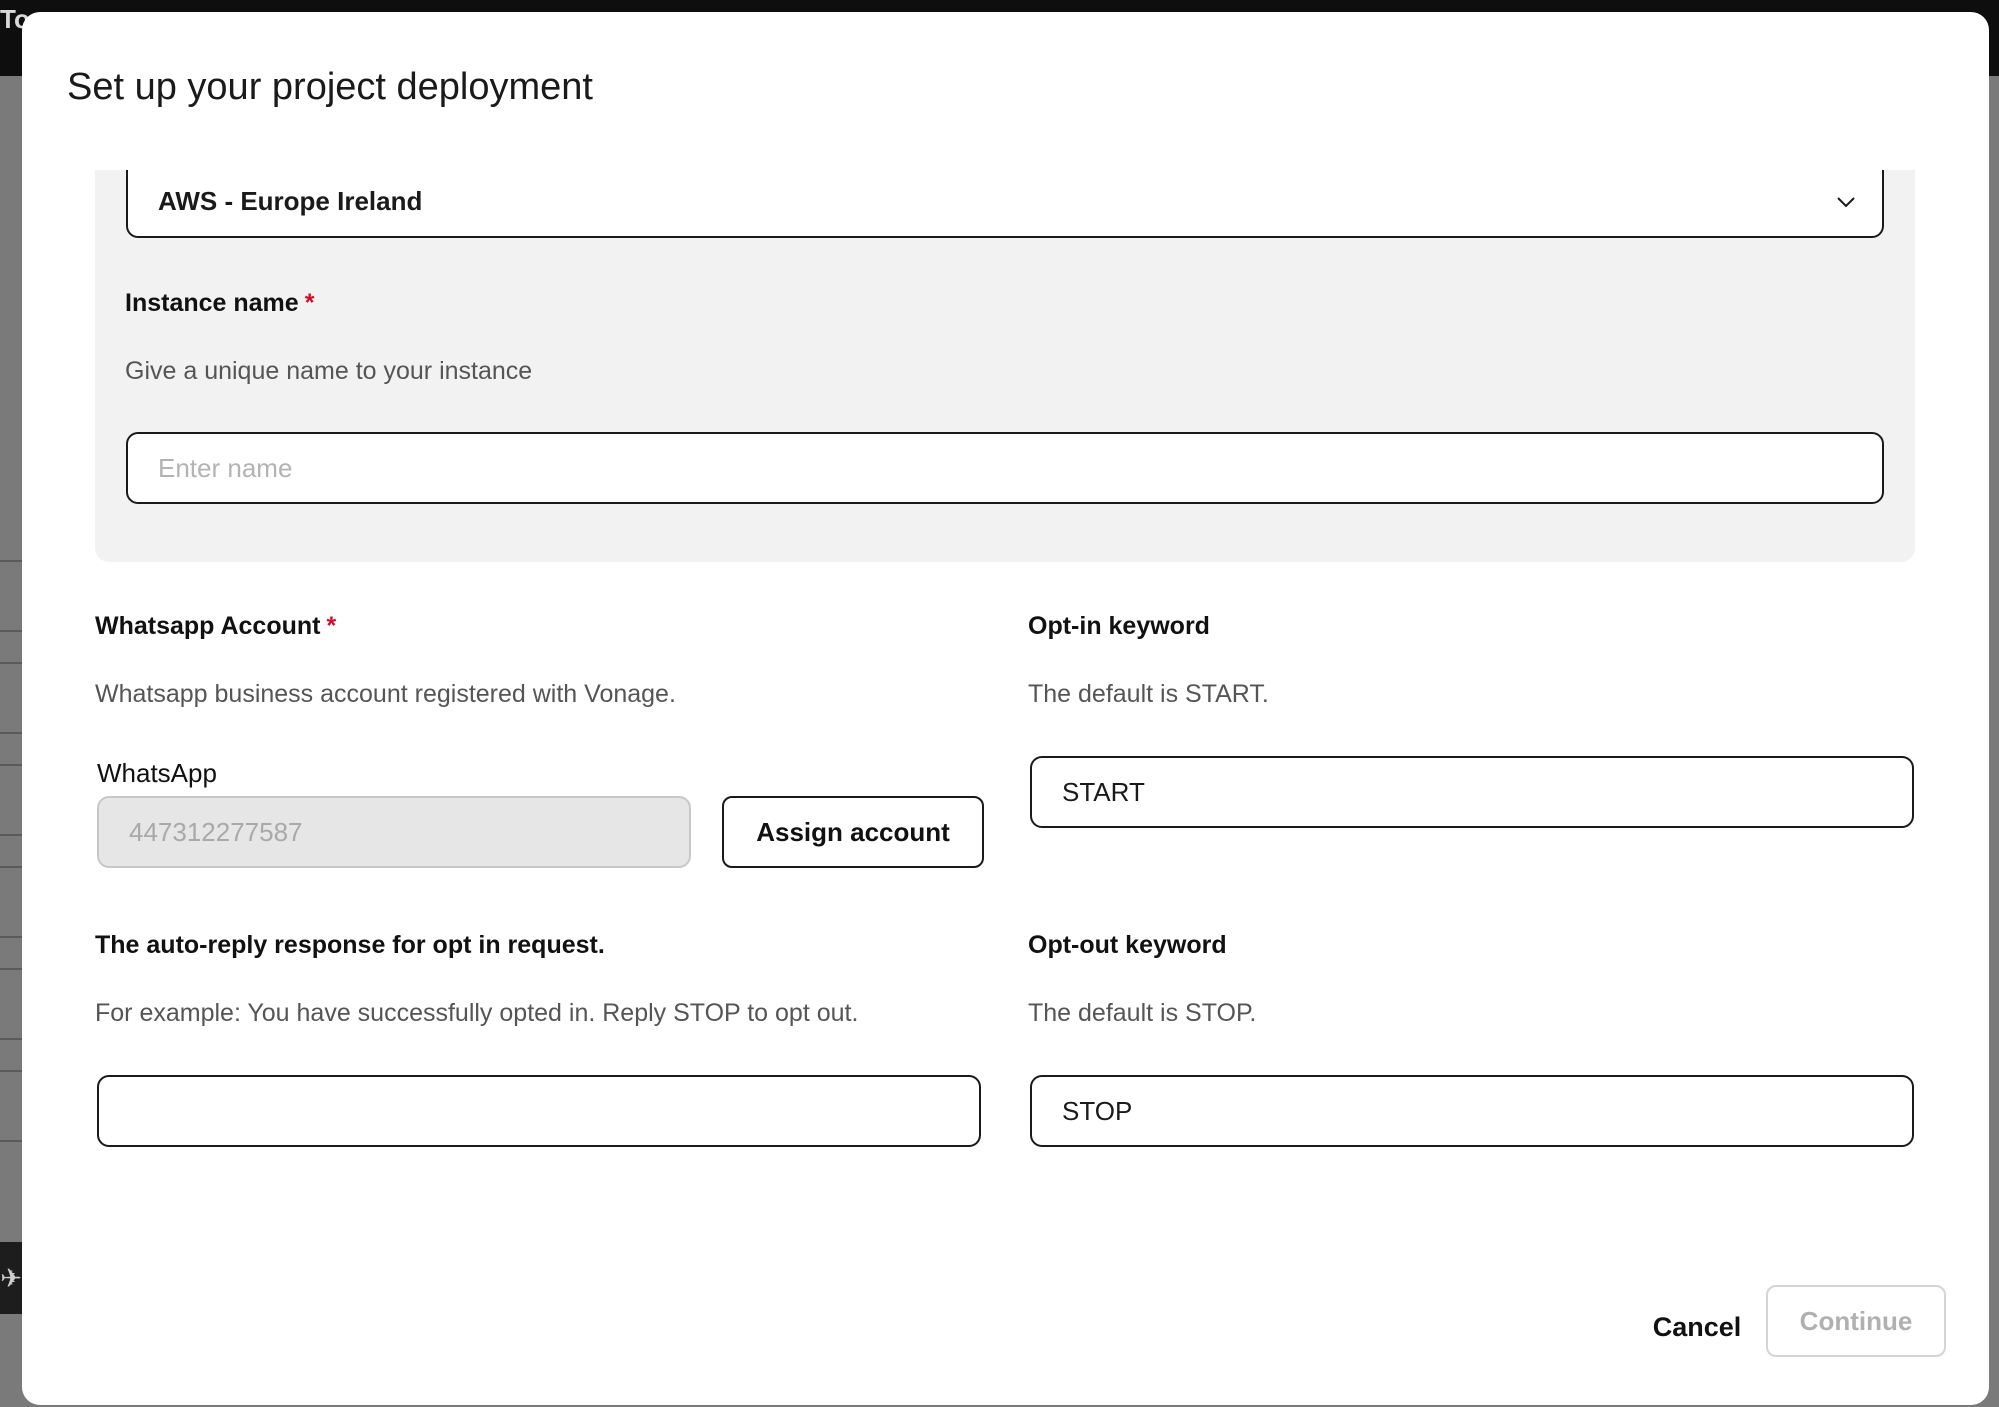  I want to click on instance-name-label-text: Instance name, so click(212, 303).